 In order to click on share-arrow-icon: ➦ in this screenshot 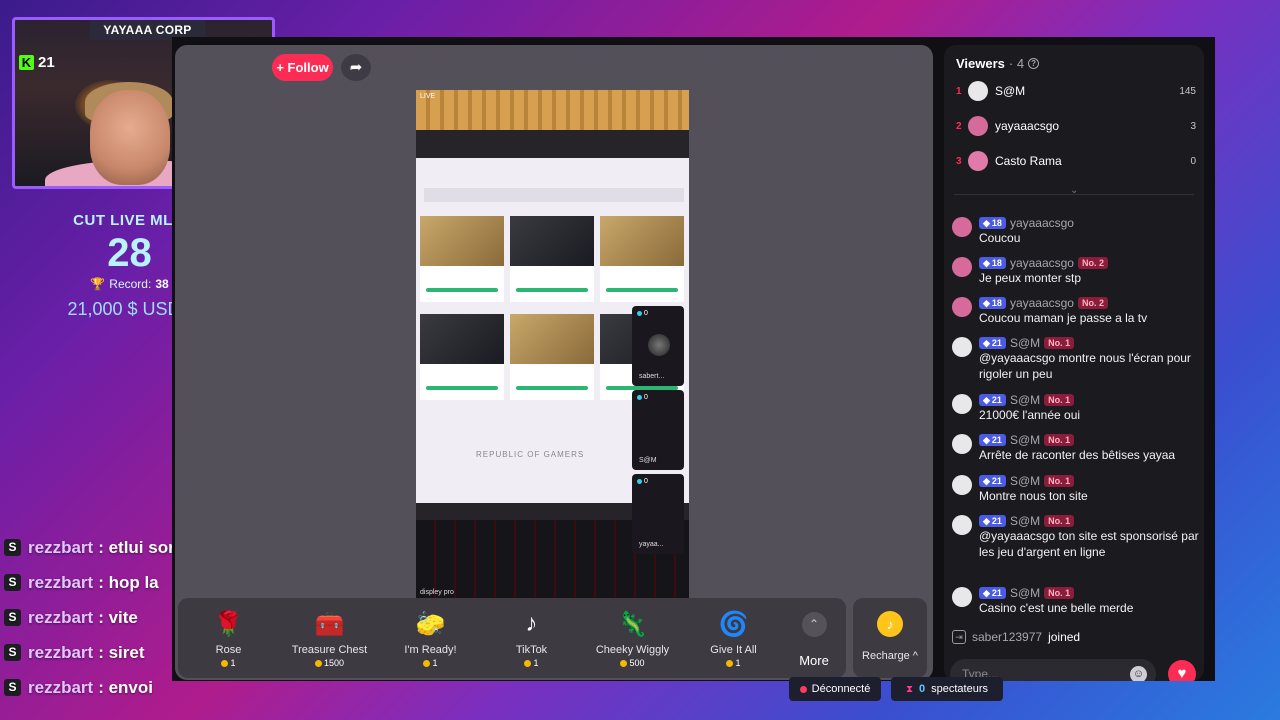, I will do `click(356, 67)`.